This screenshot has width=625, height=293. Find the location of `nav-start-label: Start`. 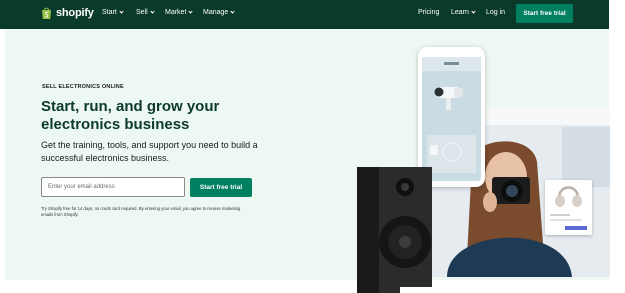

nav-start-label: Start is located at coordinates (109, 12).